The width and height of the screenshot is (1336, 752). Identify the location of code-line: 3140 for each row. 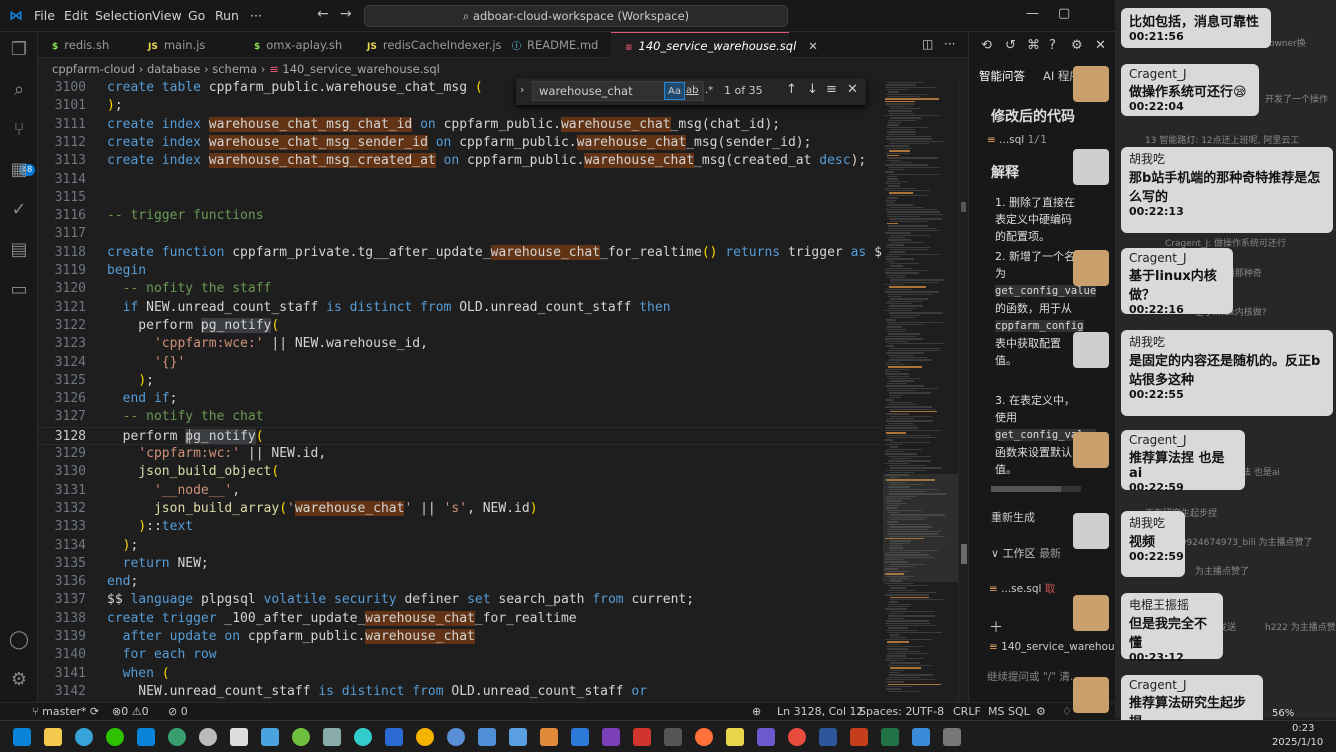
(460, 655).